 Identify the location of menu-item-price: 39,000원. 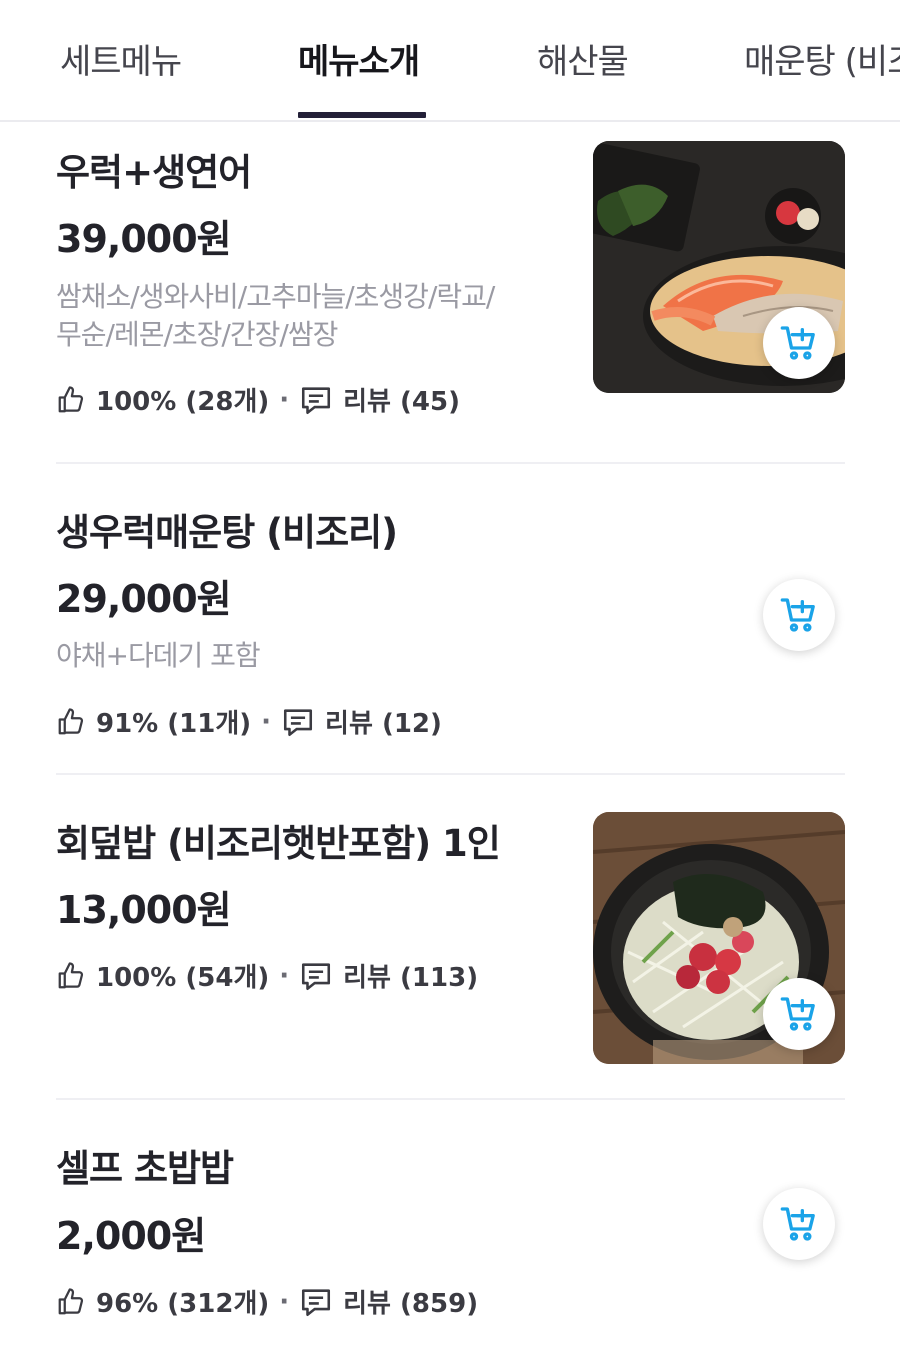
(144, 239).